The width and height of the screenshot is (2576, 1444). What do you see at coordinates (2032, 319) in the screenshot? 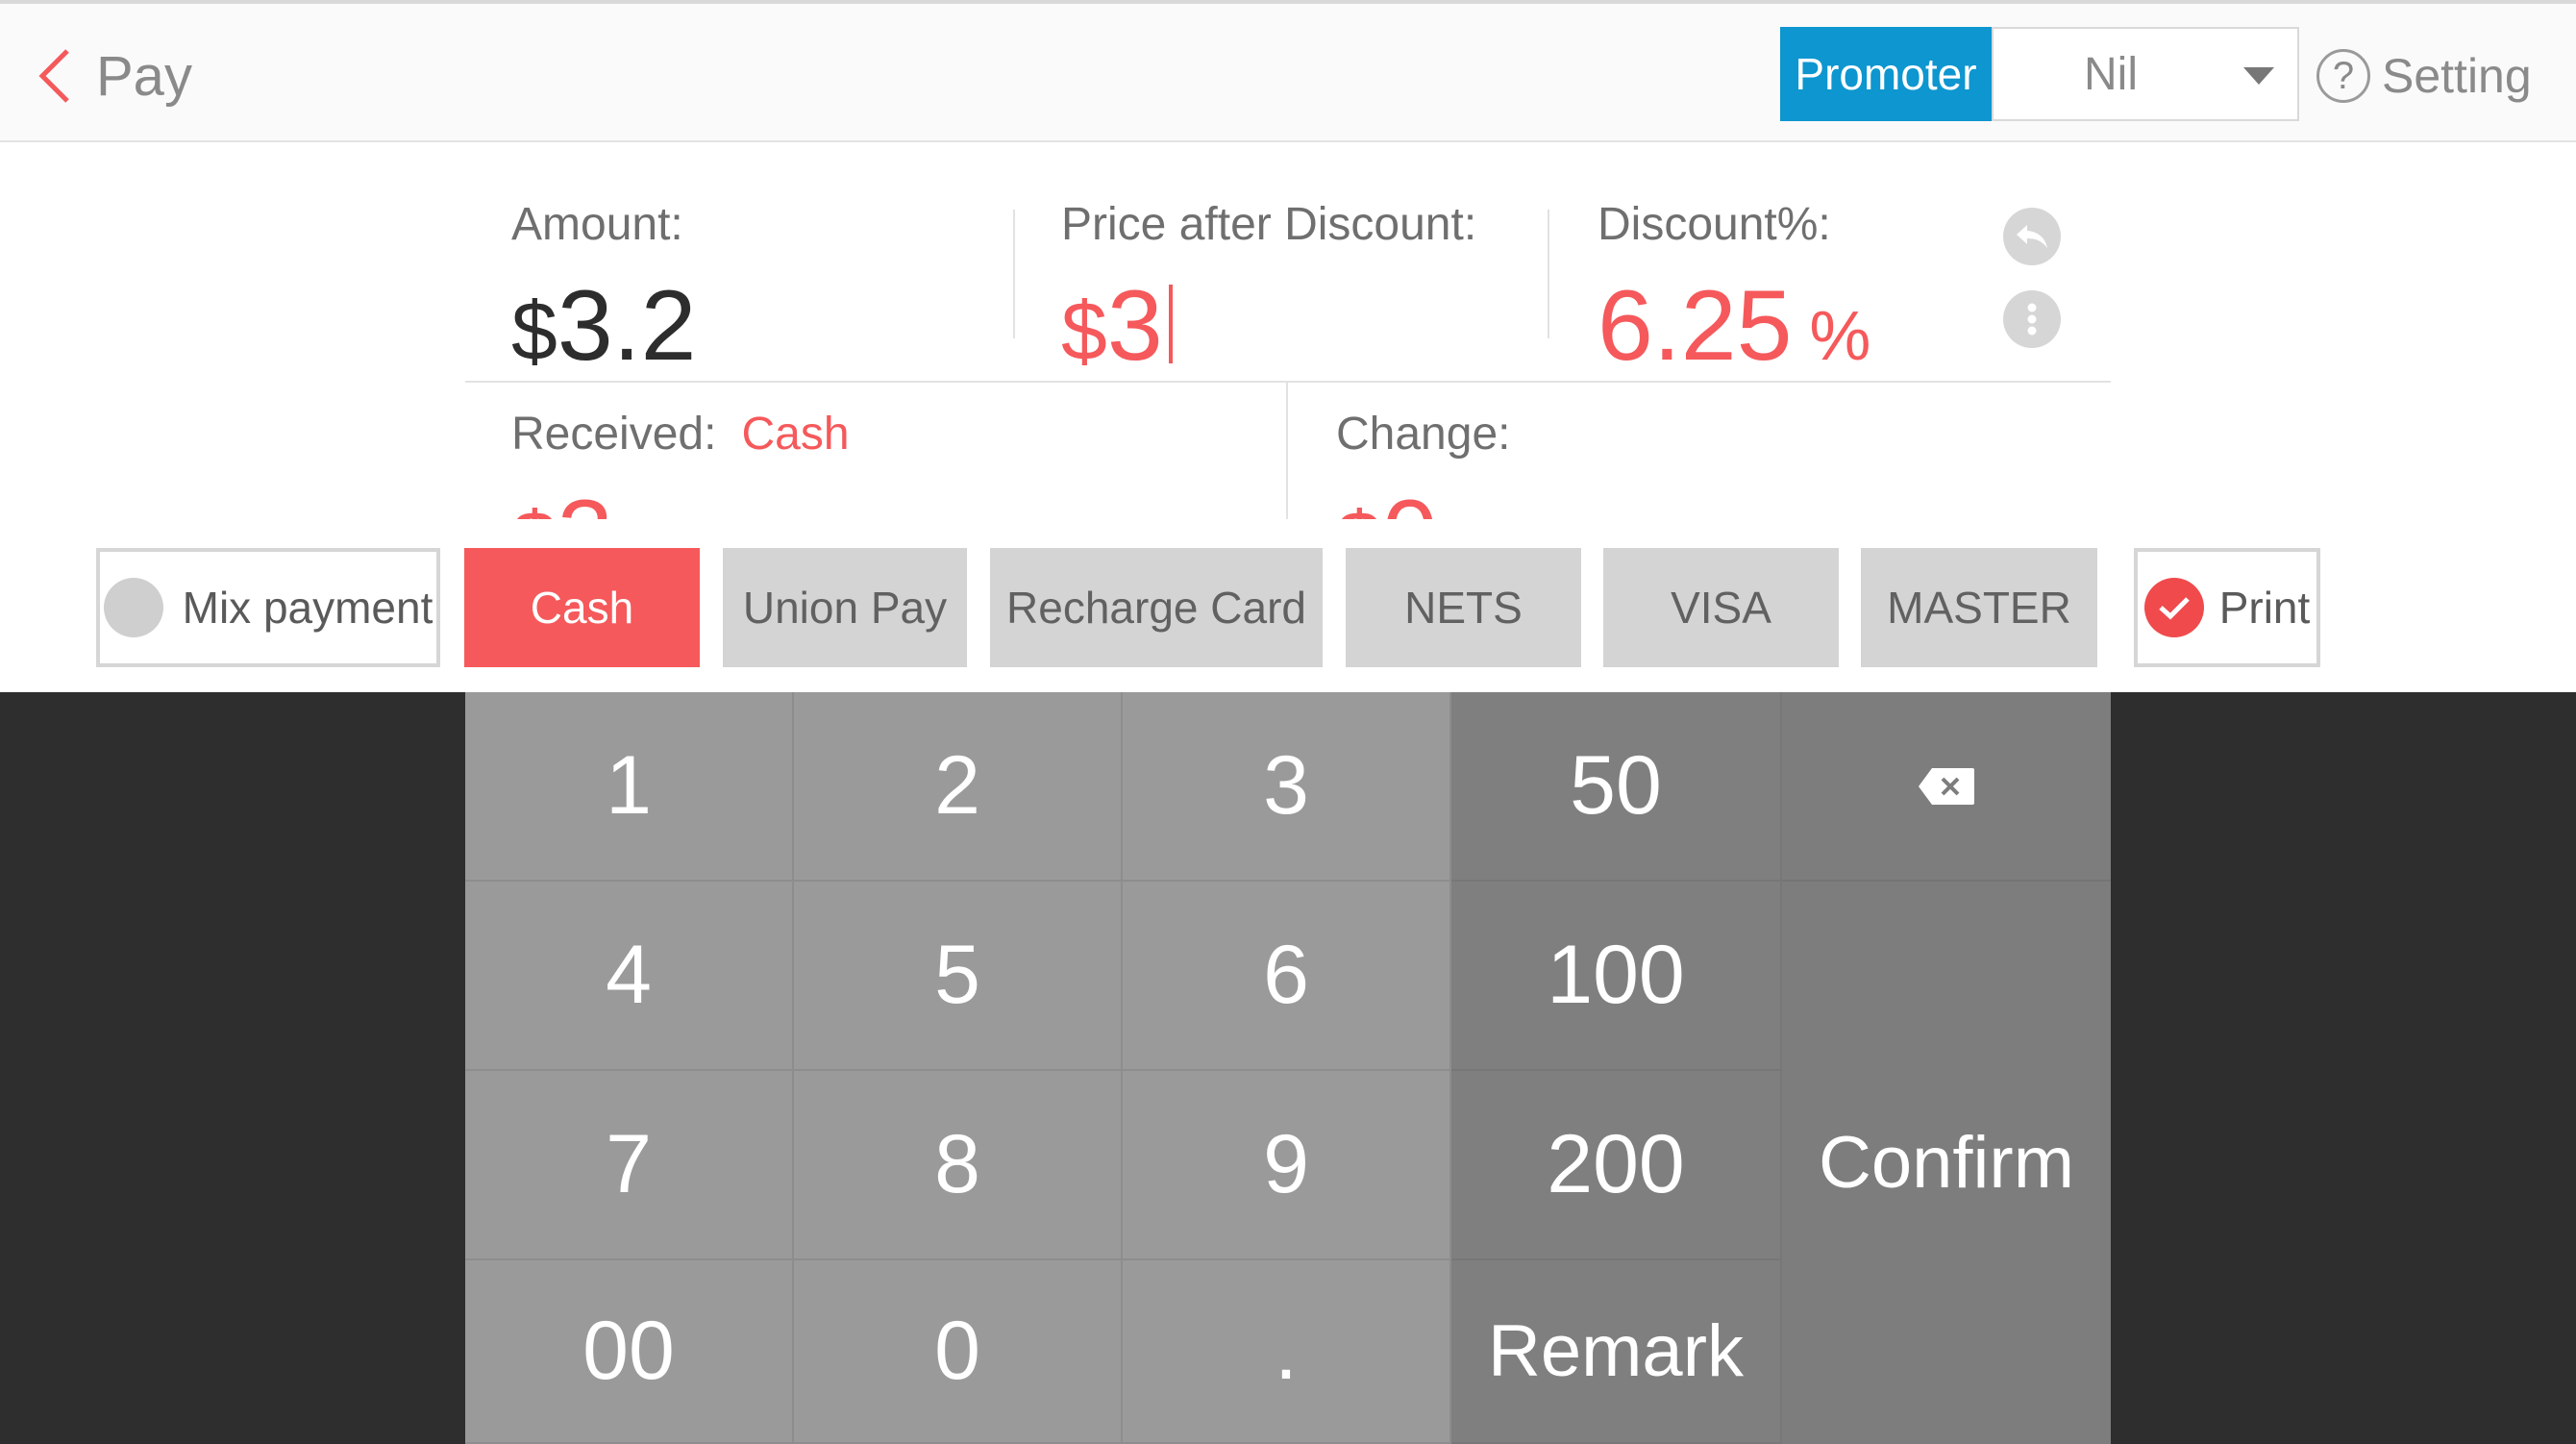
I see `info-icon` at bounding box center [2032, 319].